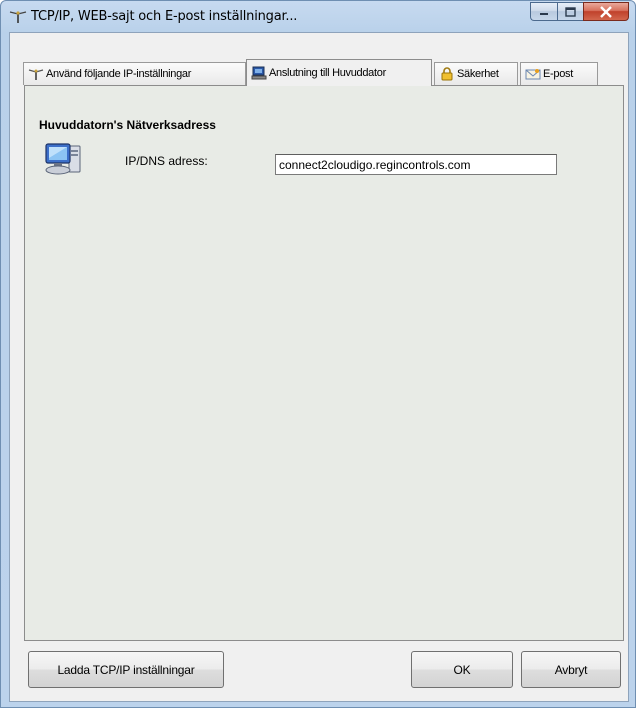  I want to click on tab-ip-settings: Använd följande IP-inställningar, so click(134, 73).